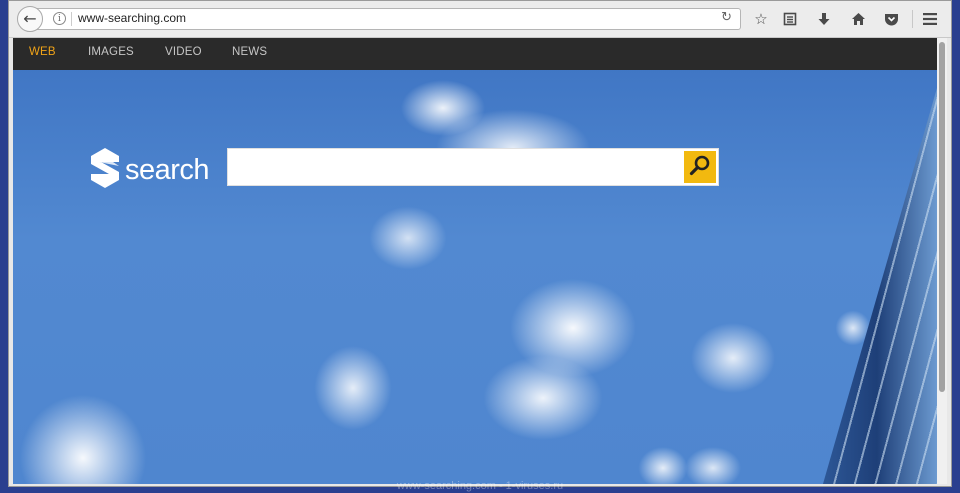 This screenshot has height=493, width=960. I want to click on nav-news: NEWS, so click(249, 52).